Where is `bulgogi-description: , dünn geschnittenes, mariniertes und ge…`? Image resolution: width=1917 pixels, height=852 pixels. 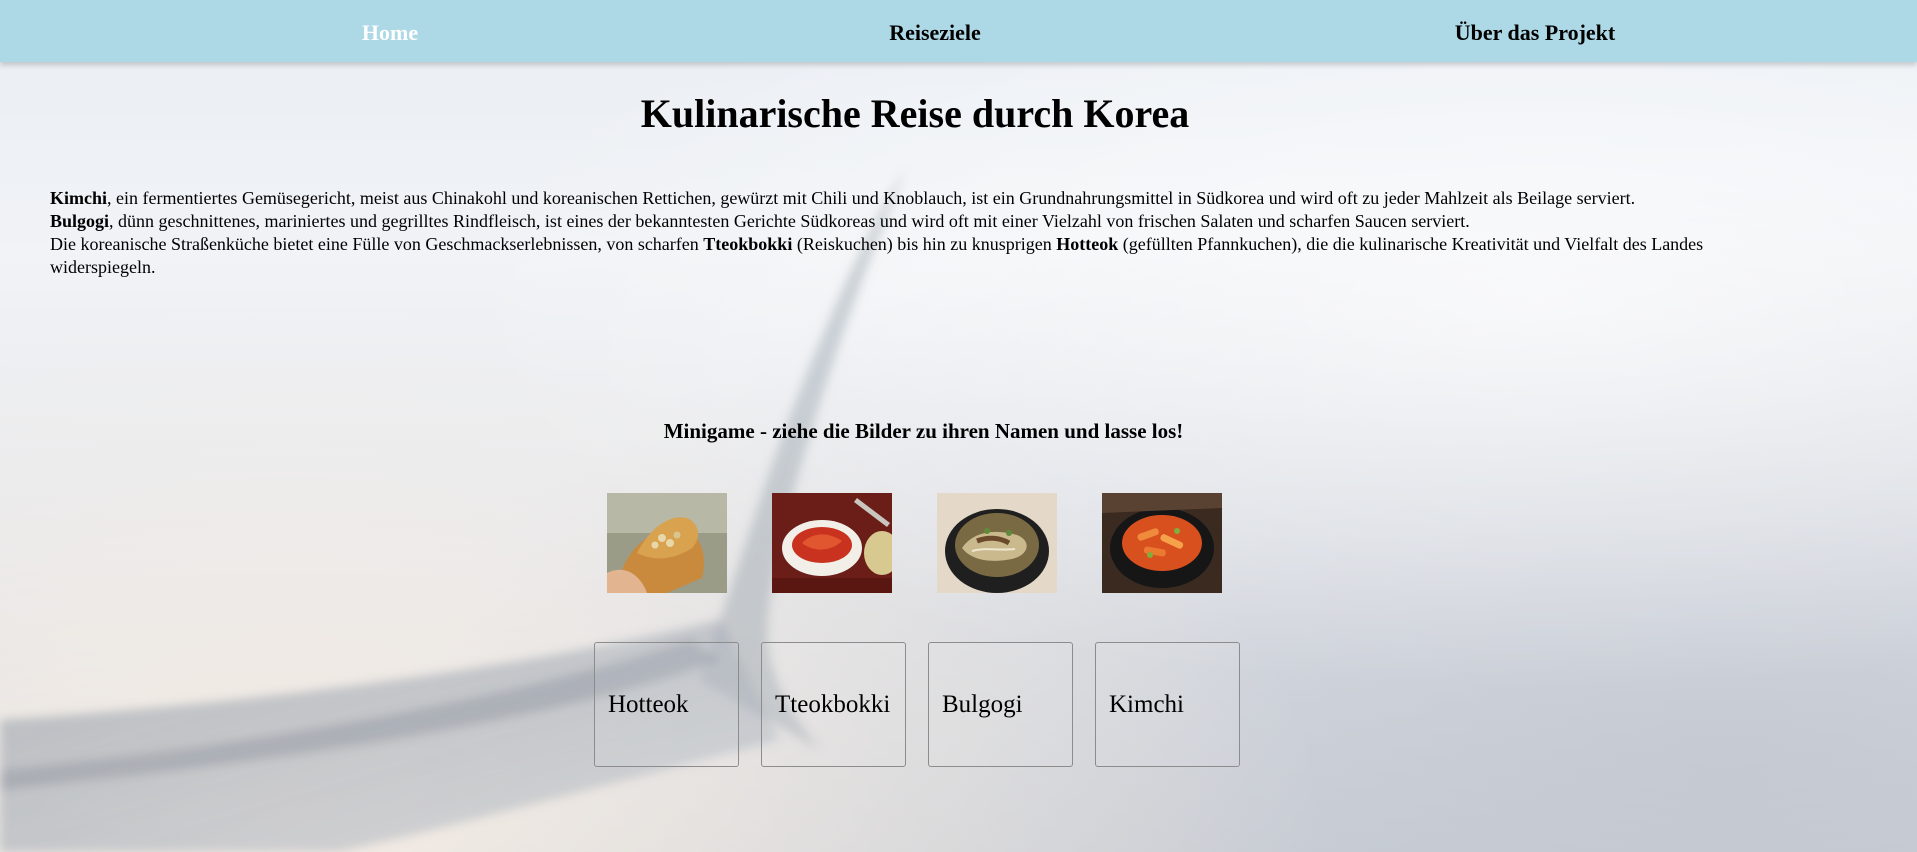 bulgogi-description: , dünn geschnittenes, mariniertes und ge… is located at coordinates (789, 221).